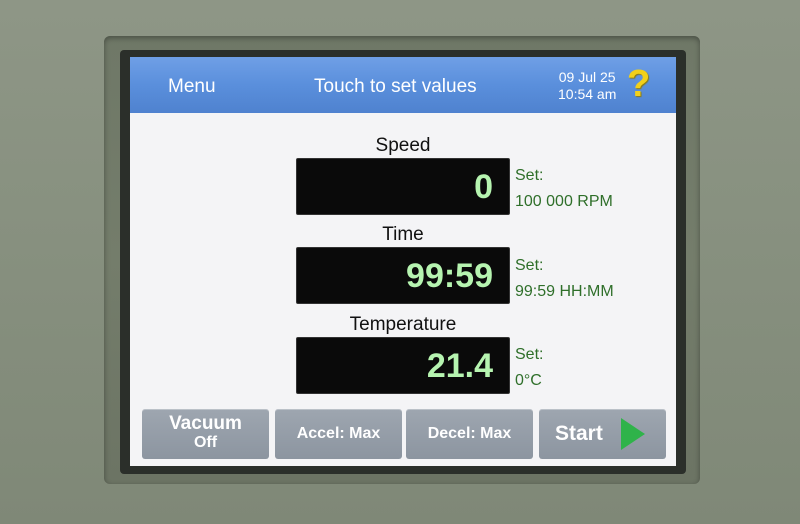  Describe the element at coordinates (638, 84) in the screenshot. I see `help-icon: ?` at that location.